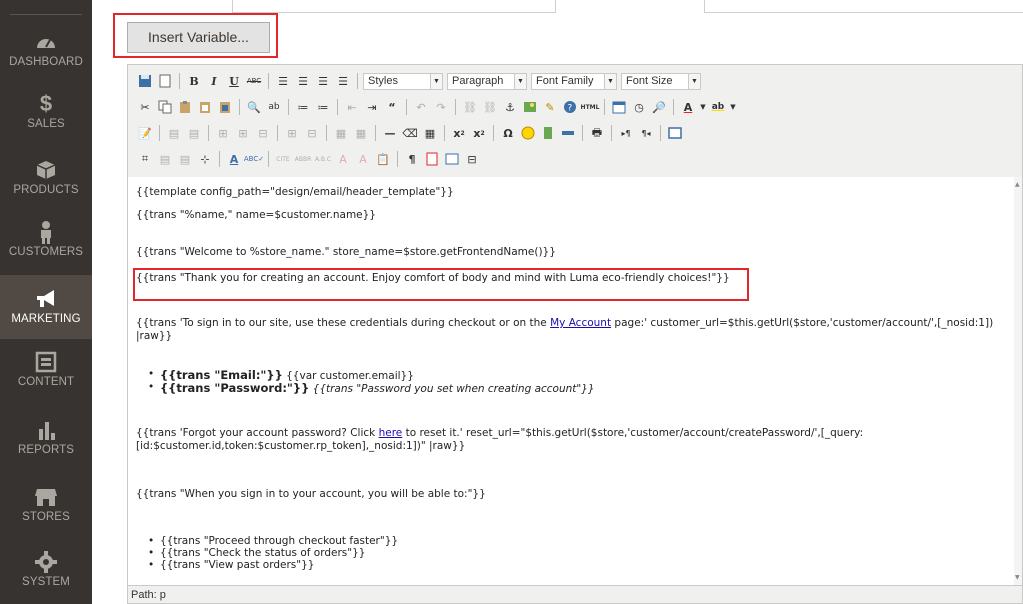  Describe the element at coordinates (219, 159) in the screenshot. I see `toolbar-separator` at that location.